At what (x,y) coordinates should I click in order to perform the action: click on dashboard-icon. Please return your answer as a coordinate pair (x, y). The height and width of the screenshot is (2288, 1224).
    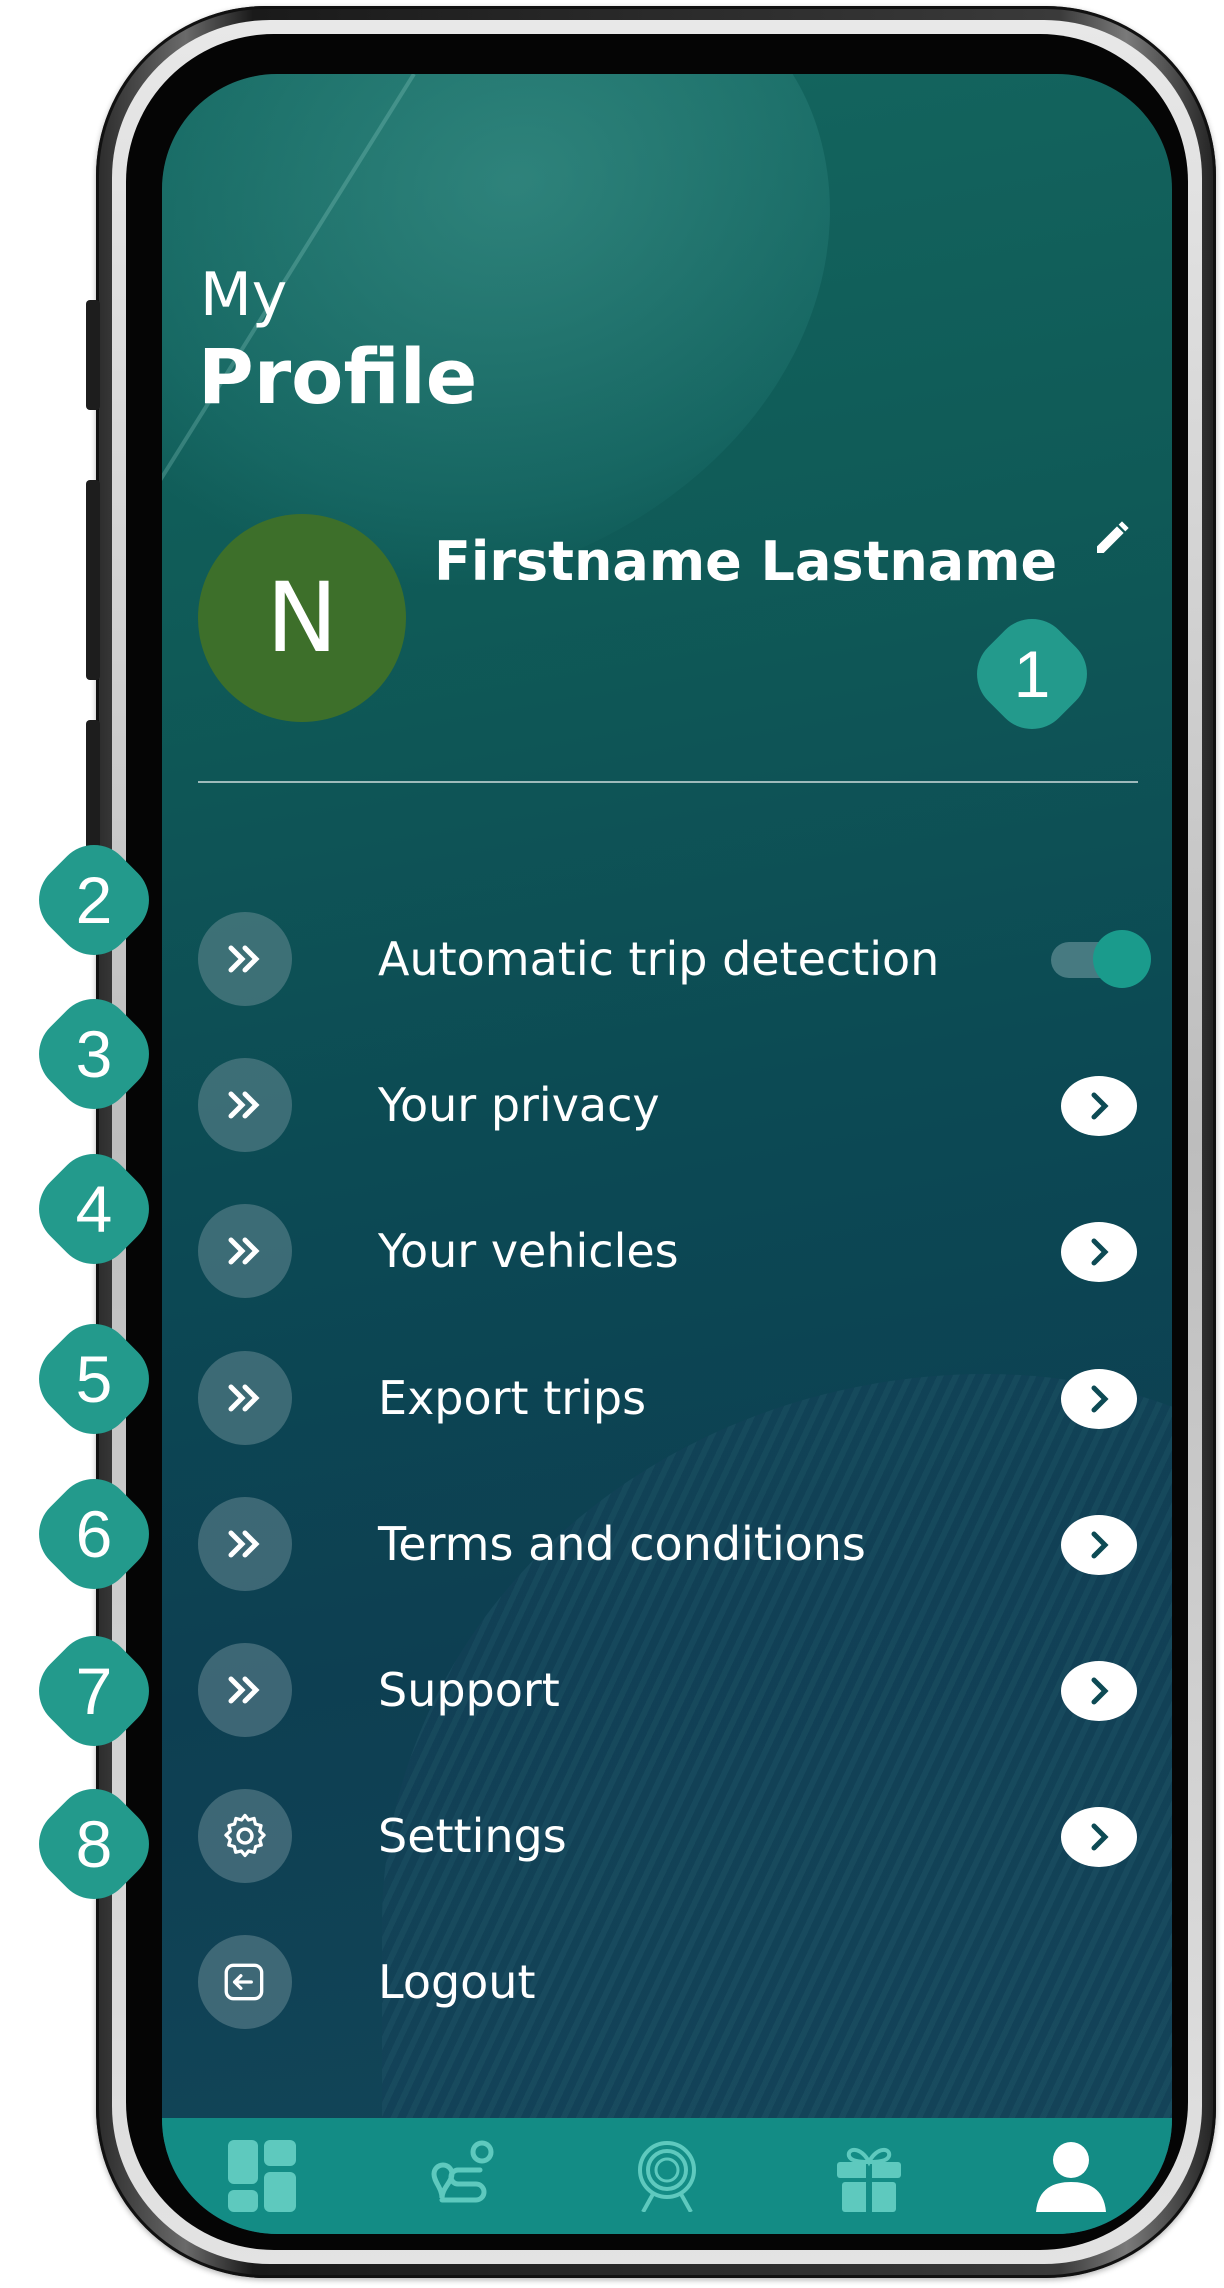
    Looking at the image, I should click on (262, 2176).